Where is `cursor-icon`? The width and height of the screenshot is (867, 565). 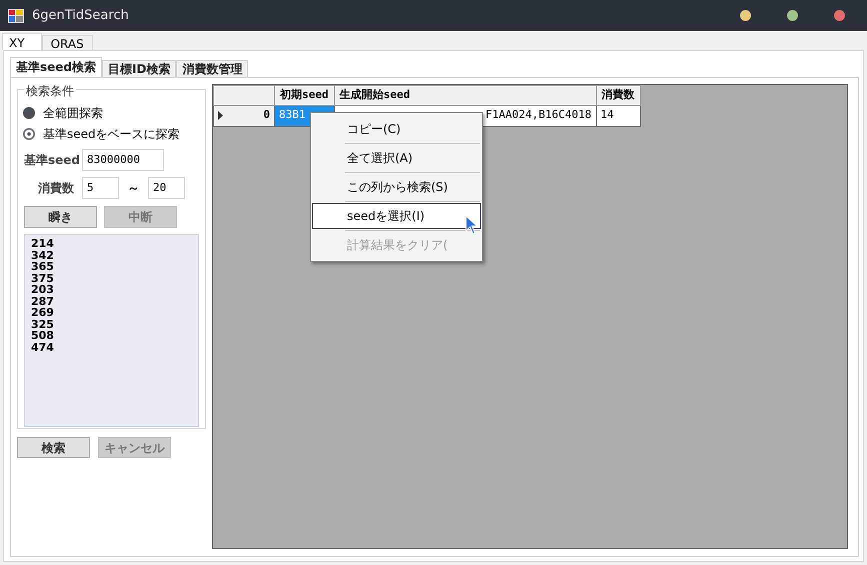
cursor-icon is located at coordinates (472, 225).